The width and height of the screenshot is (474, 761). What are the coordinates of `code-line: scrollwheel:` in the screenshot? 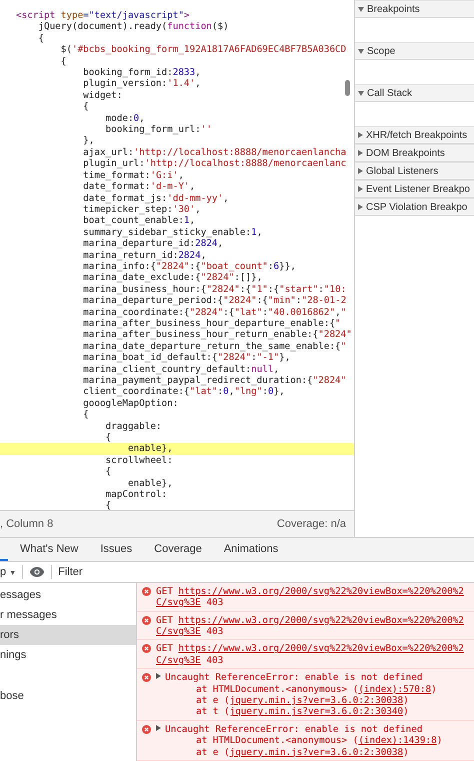 It's located at (138, 460).